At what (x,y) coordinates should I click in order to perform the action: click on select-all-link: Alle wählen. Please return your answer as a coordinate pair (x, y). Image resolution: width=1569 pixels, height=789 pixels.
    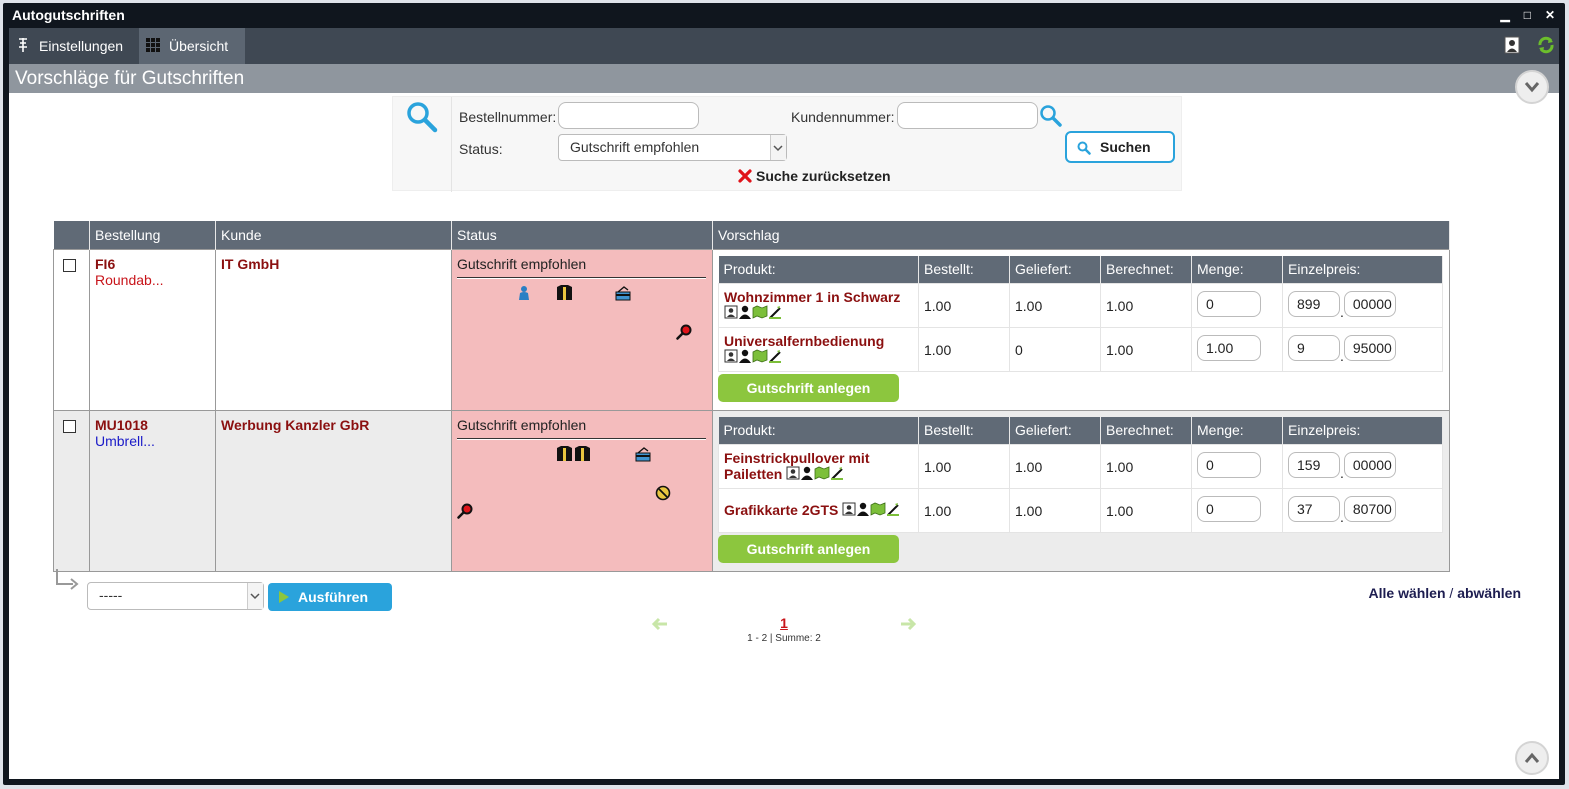
    Looking at the image, I should click on (1407, 593).